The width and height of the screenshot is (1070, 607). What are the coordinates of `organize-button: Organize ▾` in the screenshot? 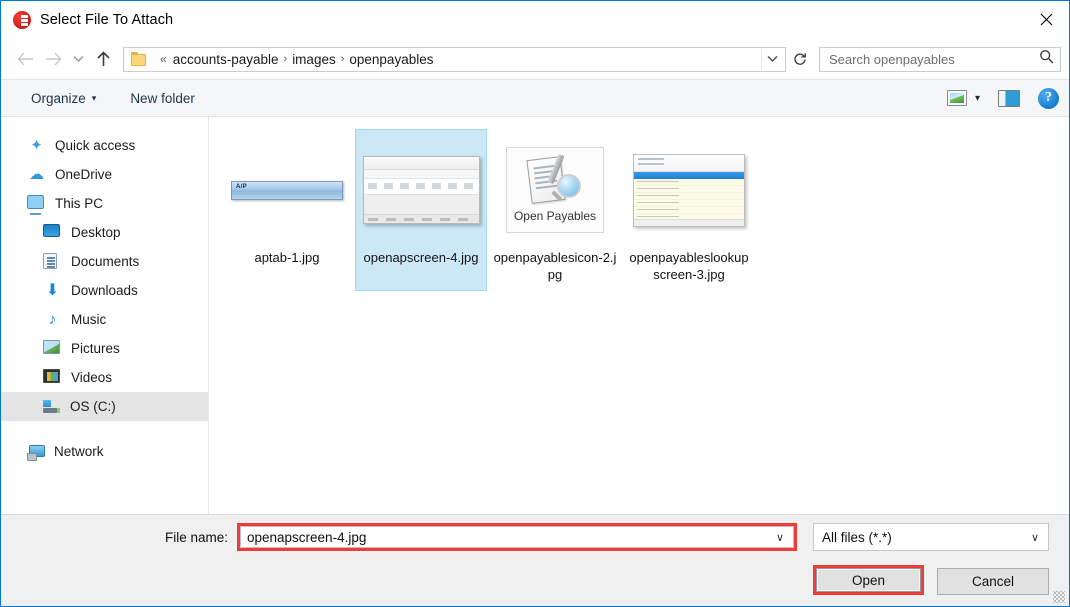 It's located at (63, 98).